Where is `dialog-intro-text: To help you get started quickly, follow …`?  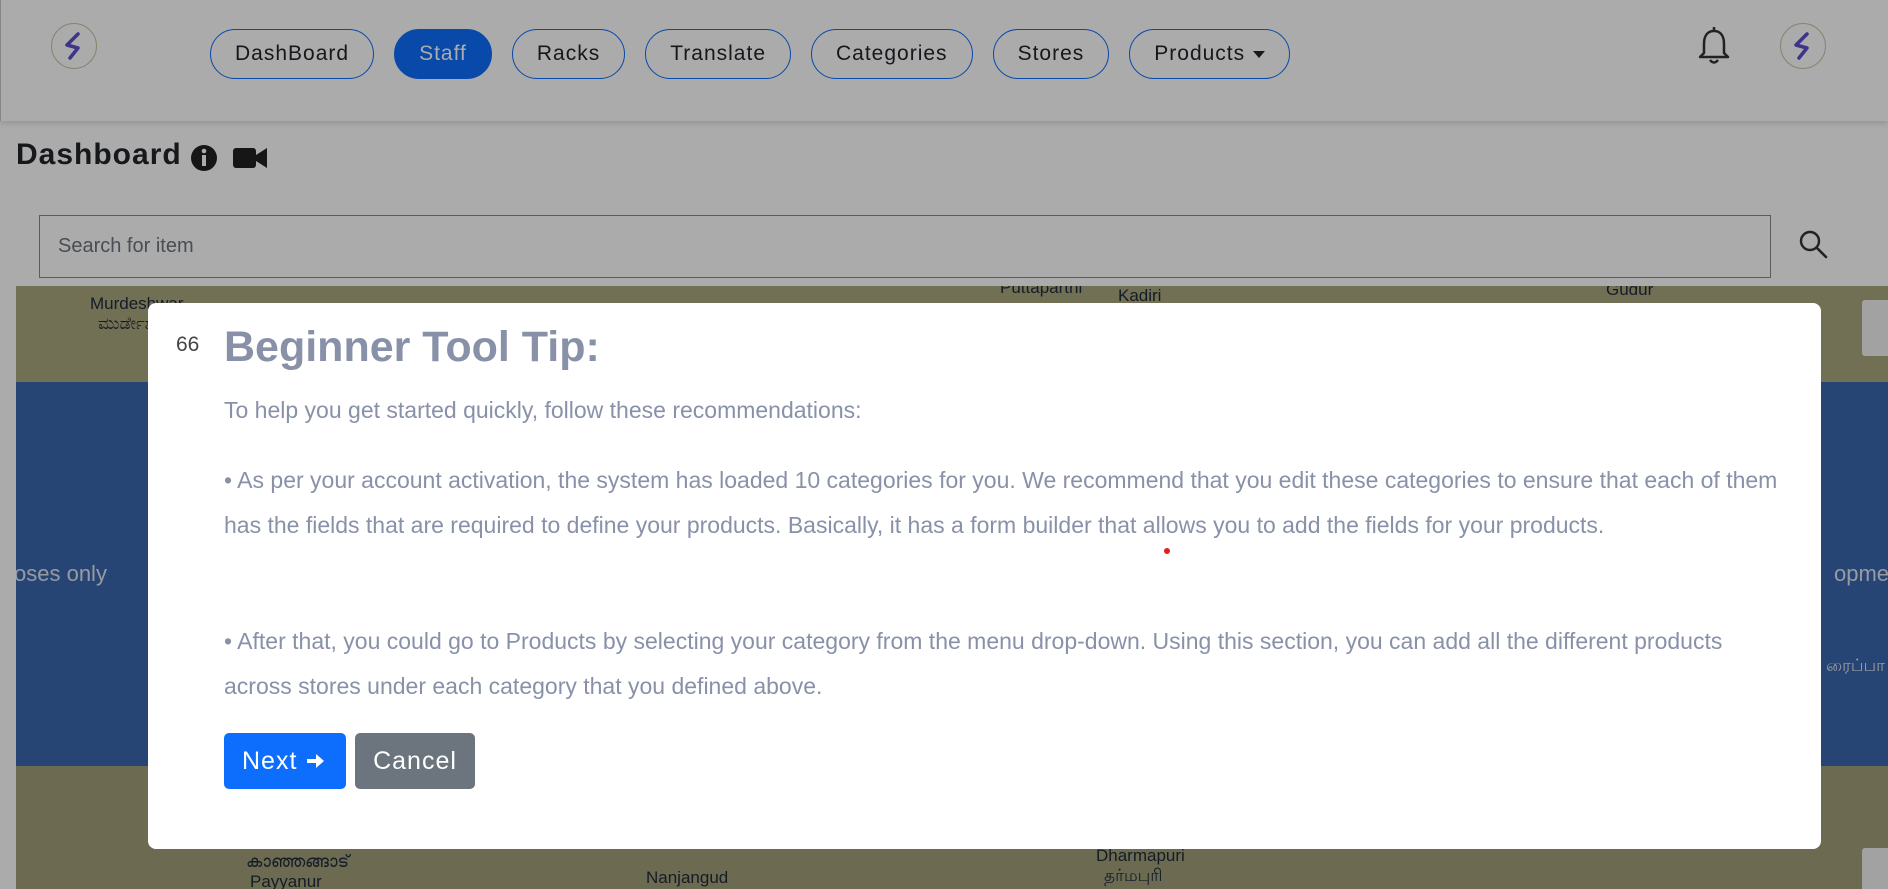
dialog-intro-text: To help you get started quickly, follow … is located at coordinates (543, 410).